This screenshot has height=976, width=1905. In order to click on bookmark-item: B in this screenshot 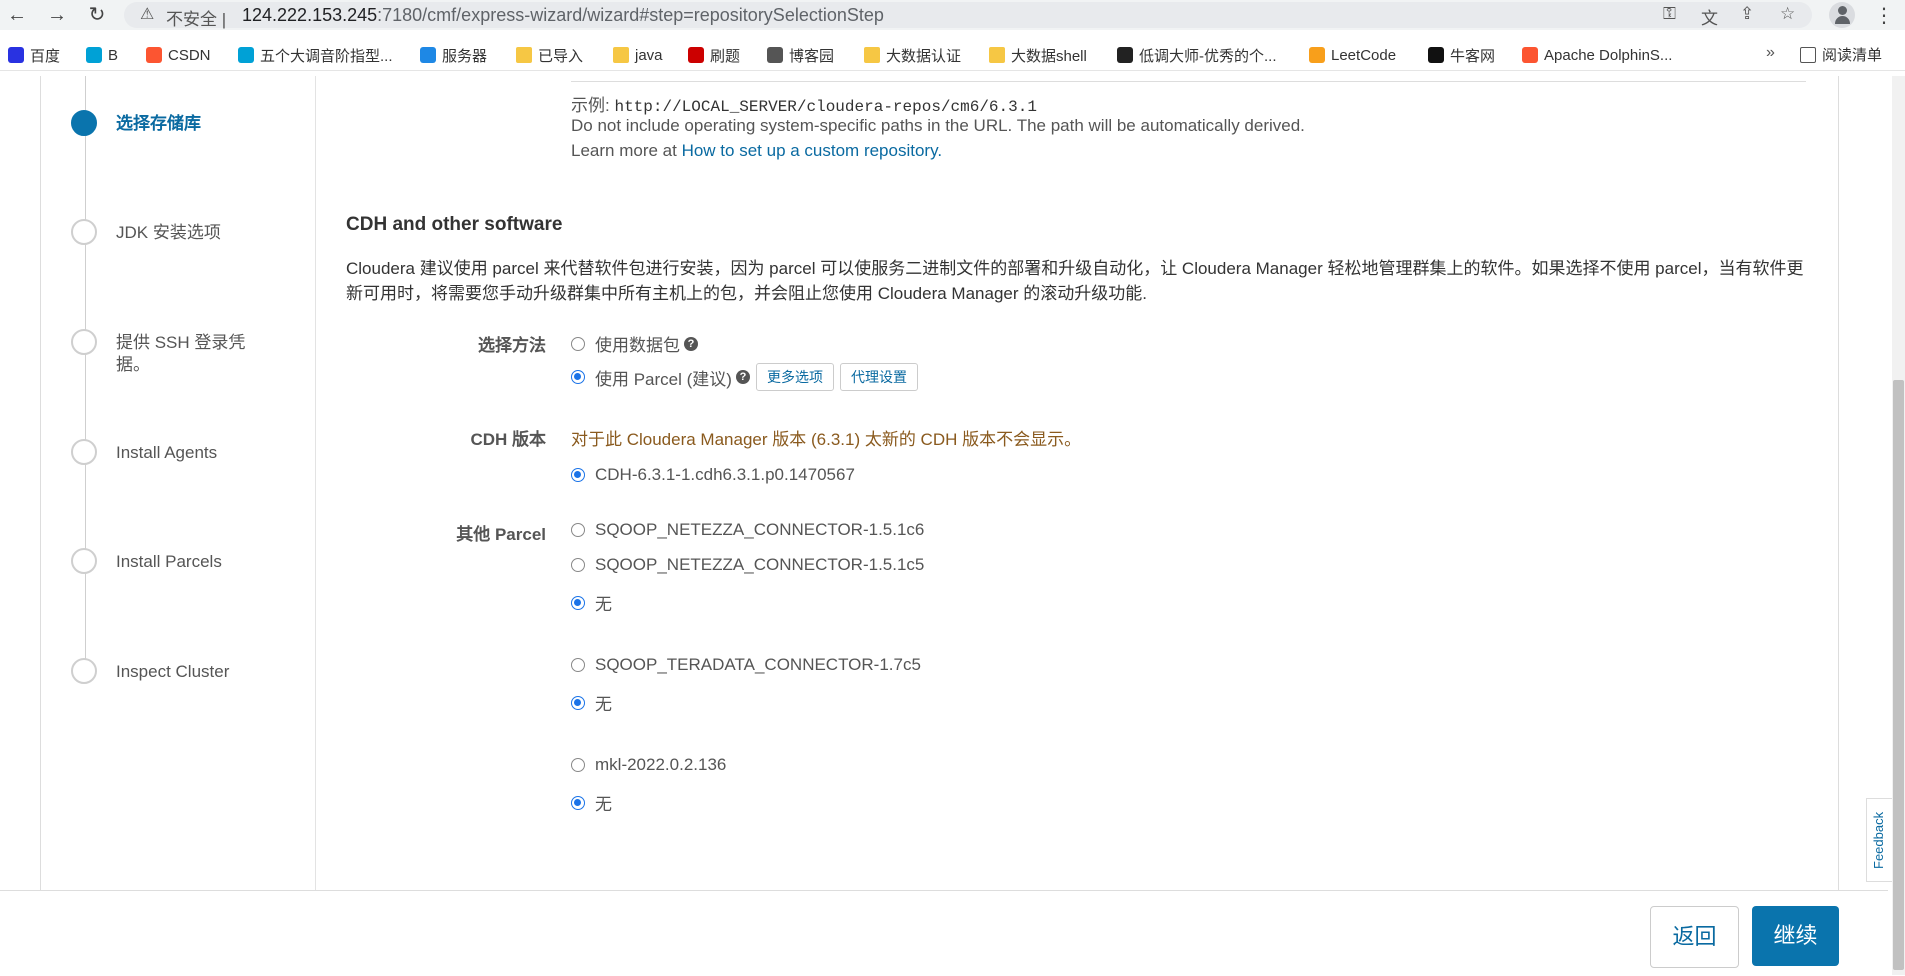, I will do `click(102, 55)`.